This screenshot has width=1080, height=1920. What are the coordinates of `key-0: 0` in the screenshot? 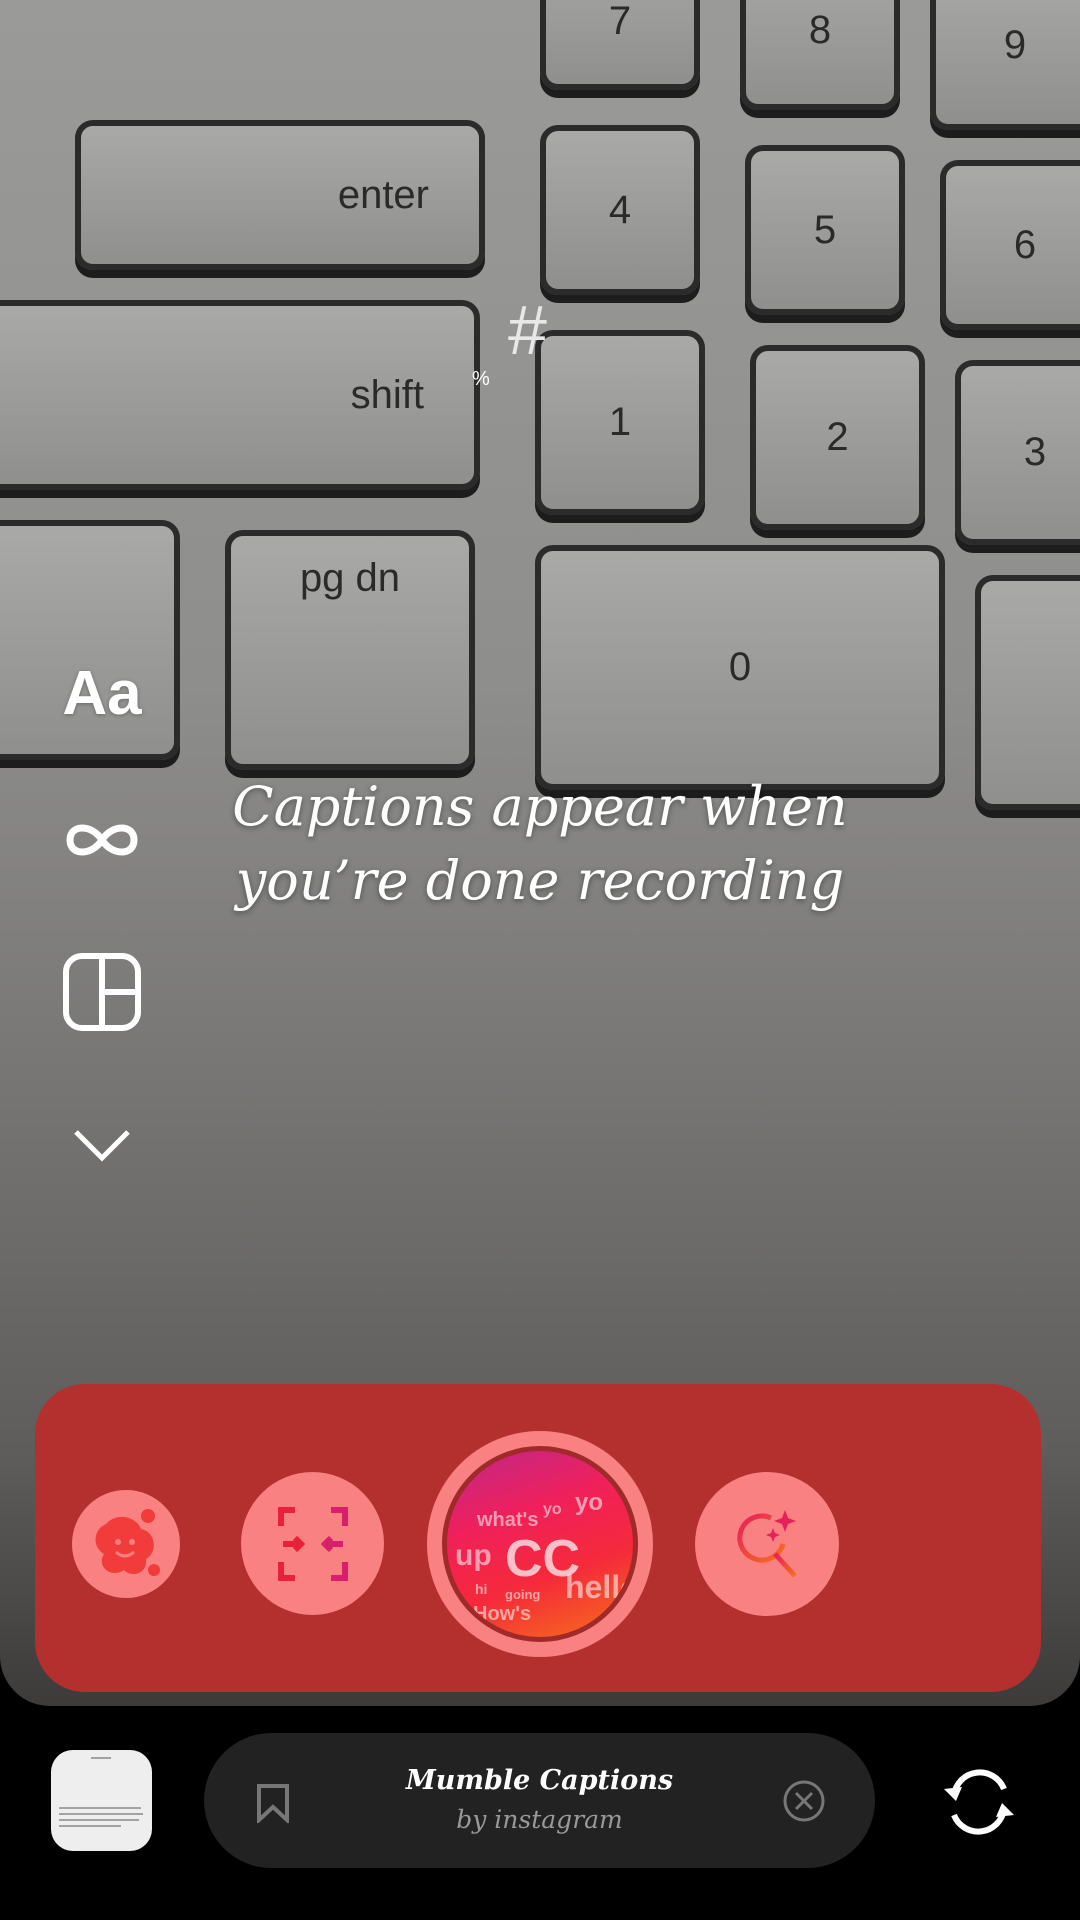 It's located at (740, 667).